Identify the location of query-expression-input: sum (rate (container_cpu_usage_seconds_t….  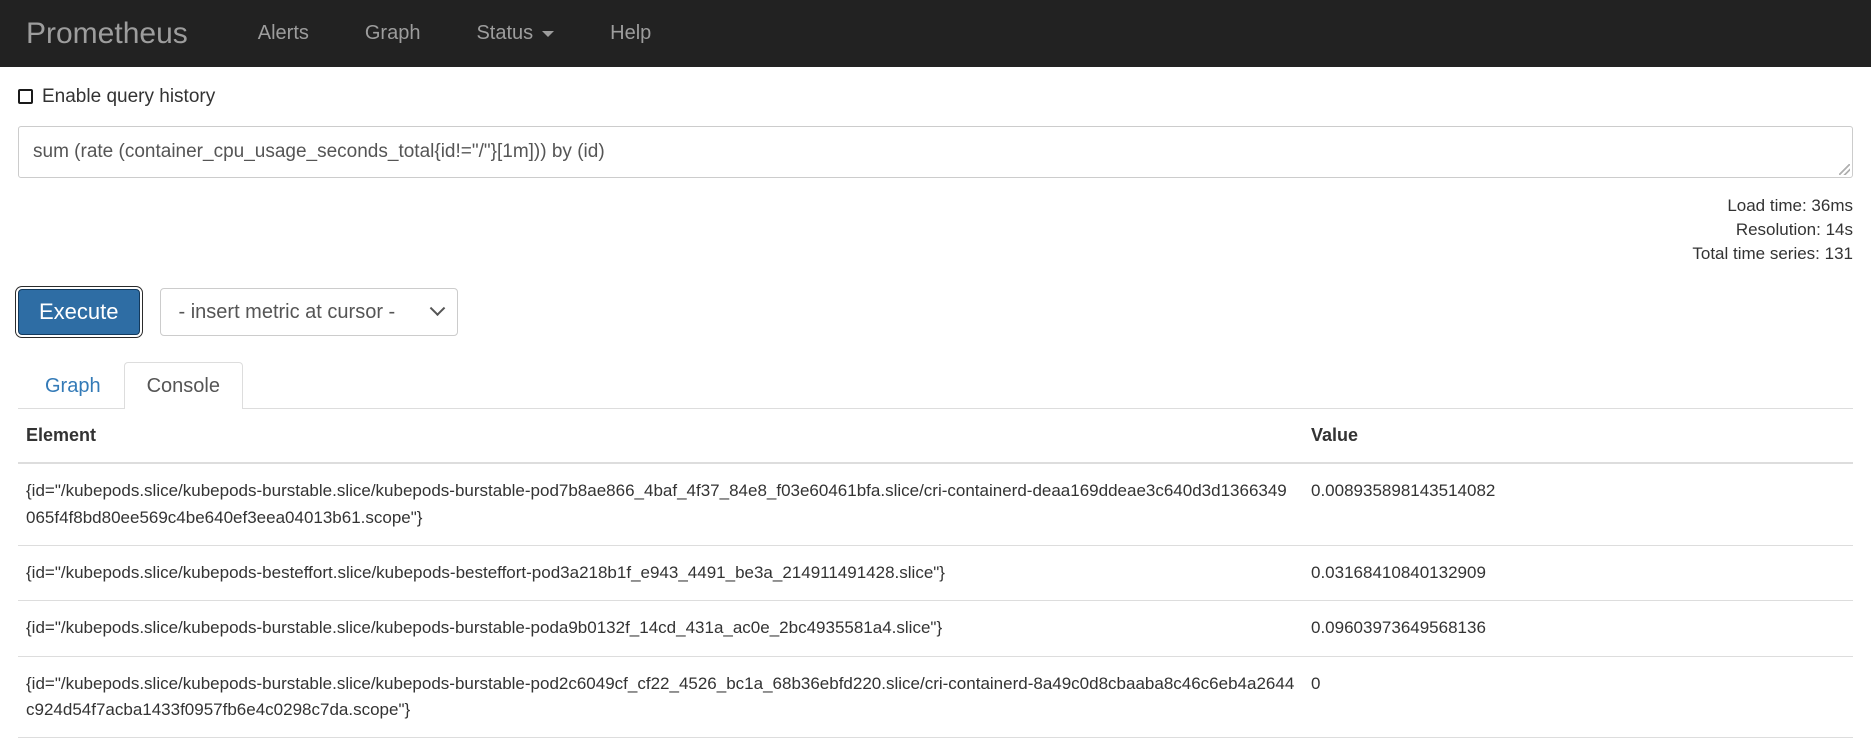
(935, 152).